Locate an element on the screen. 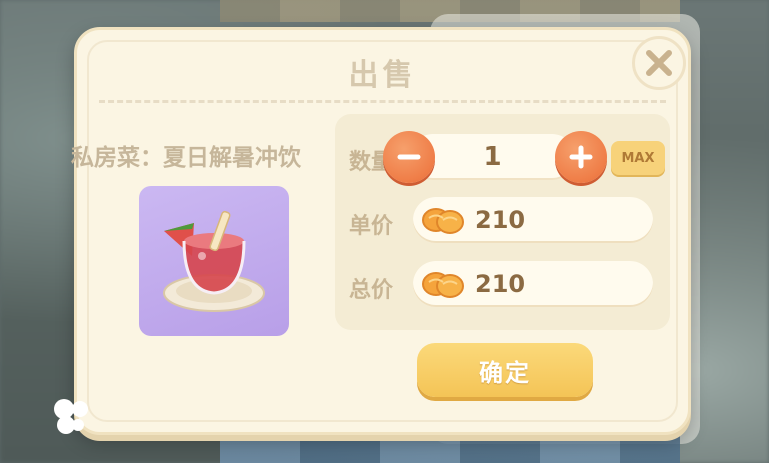 The width and height of the screenshot is (769, 463). max-button: MAX is located at coordinates (638, 158).